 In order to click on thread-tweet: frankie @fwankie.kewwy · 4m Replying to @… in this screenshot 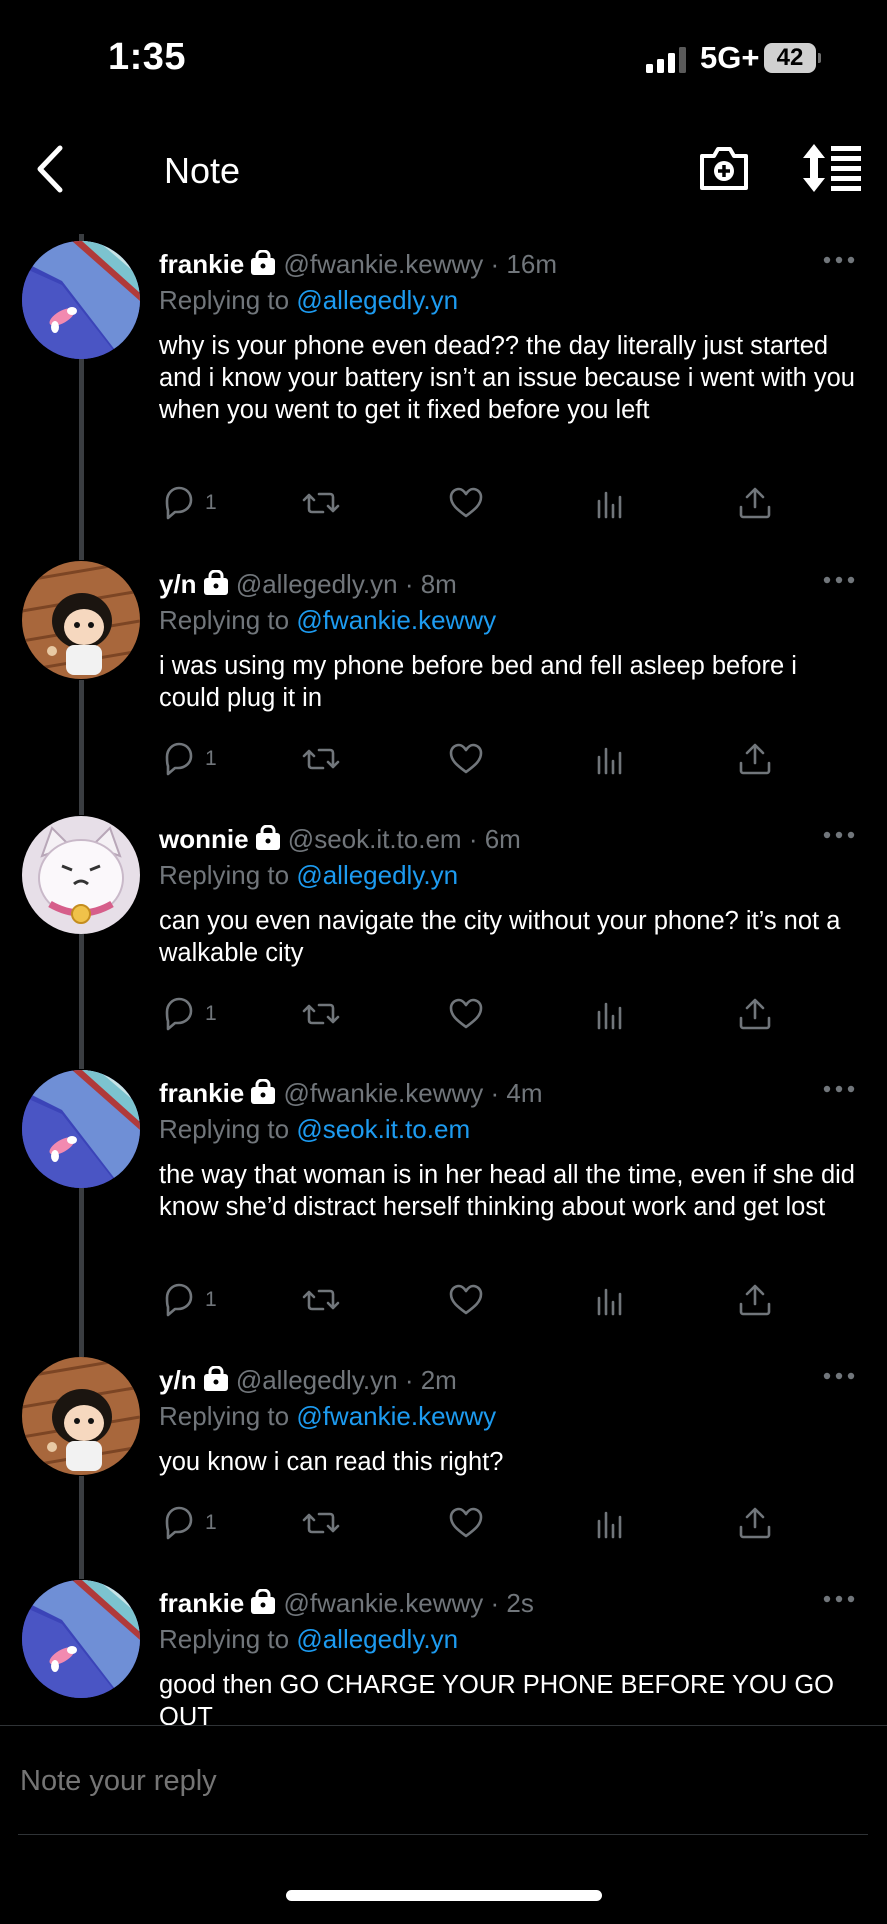, I will do `click(443, 1197)`.